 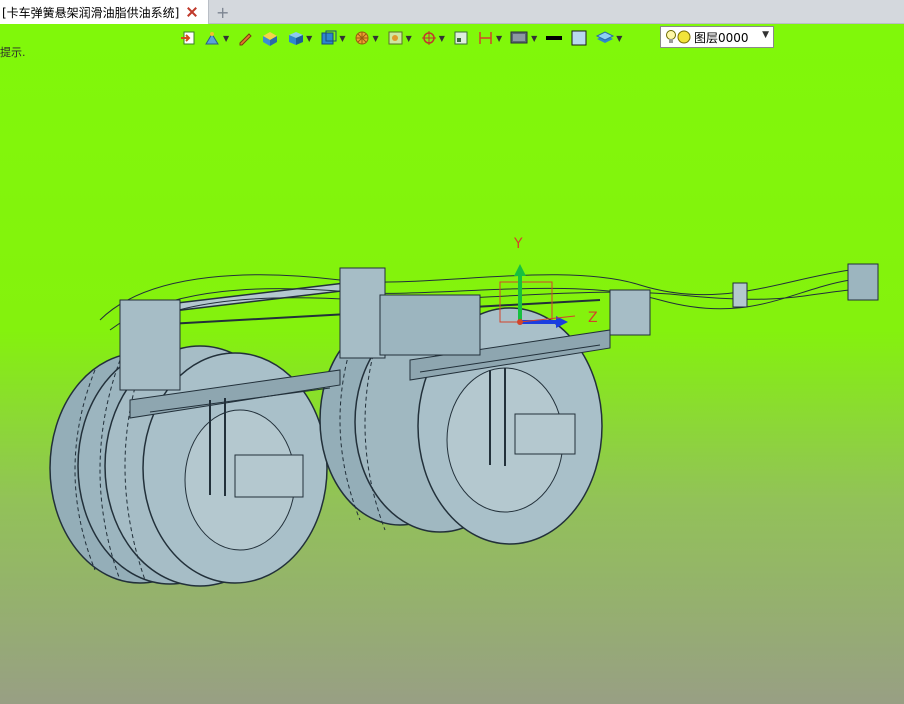 I want to click on tab-bar: [卡车弹簧悬架润滑油脂供油系统] +, so click(x=452, y=12).